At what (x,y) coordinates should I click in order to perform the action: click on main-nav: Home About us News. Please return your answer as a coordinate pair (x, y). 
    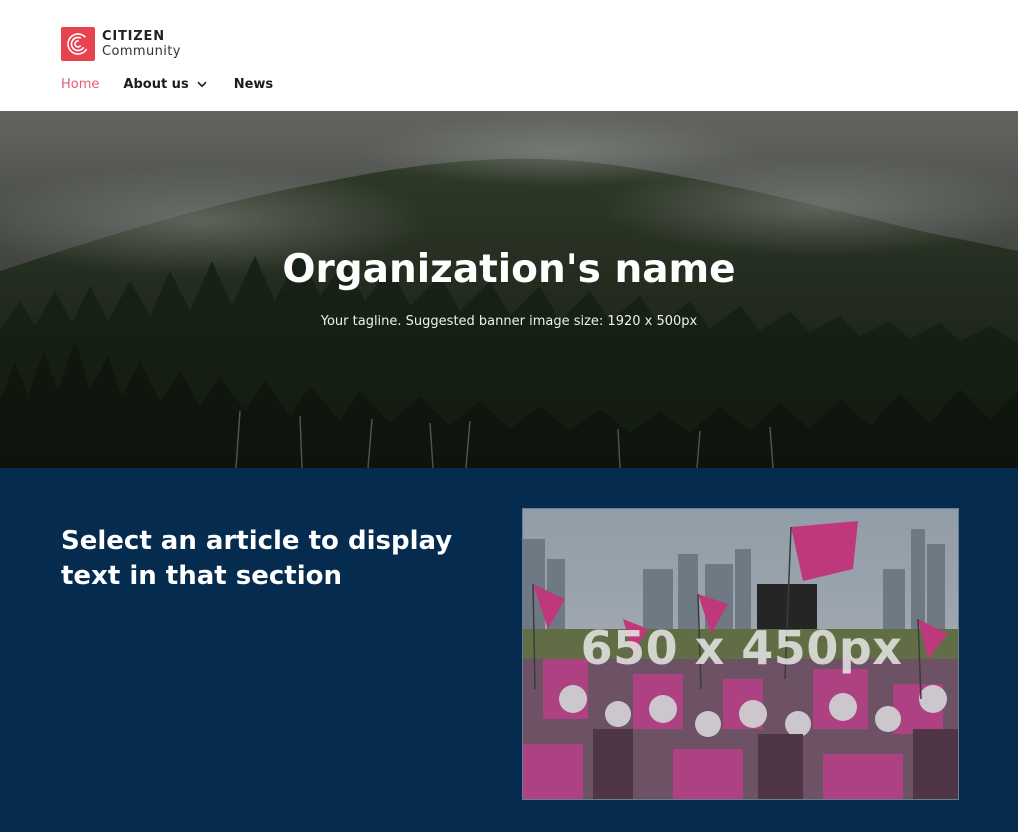
    Looking at the image, I should click on (167, 84).